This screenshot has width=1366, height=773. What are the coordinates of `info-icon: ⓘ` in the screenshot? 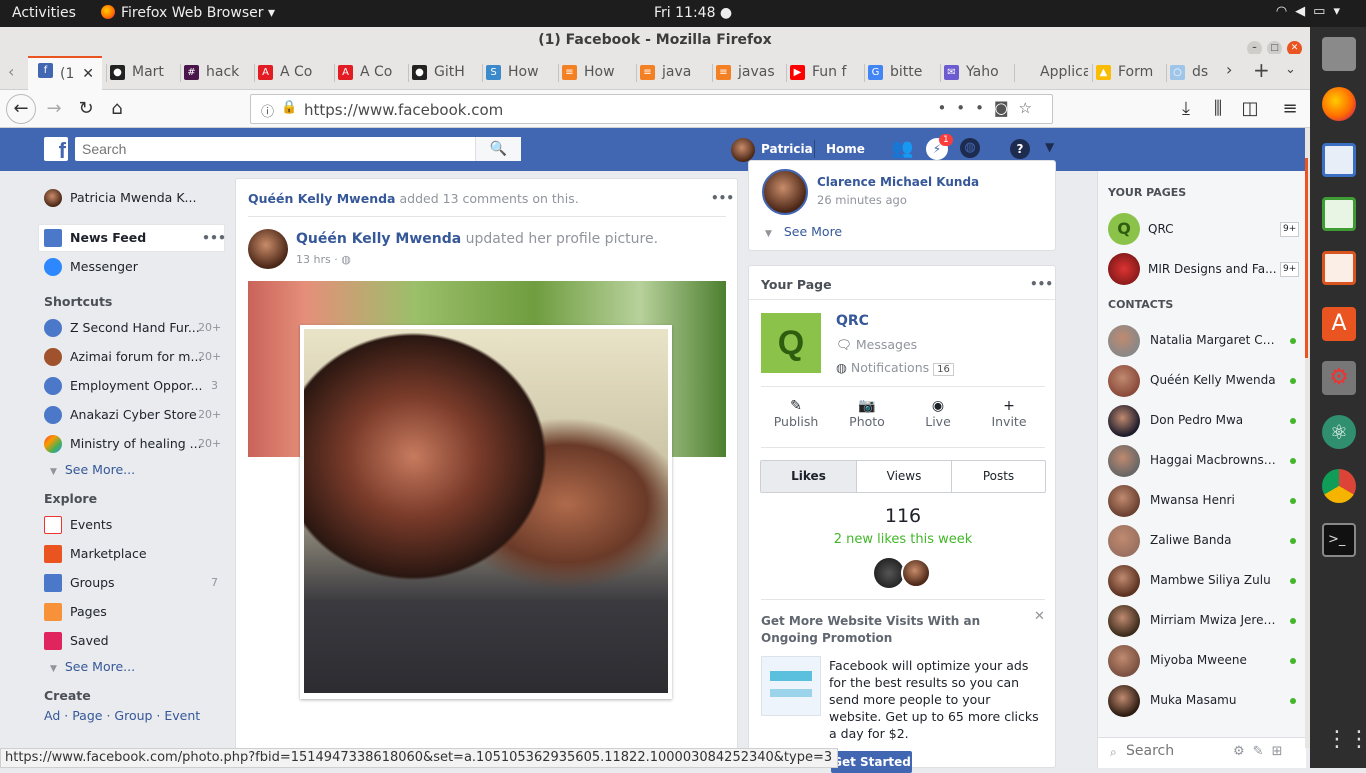 It's located at (267, 110).